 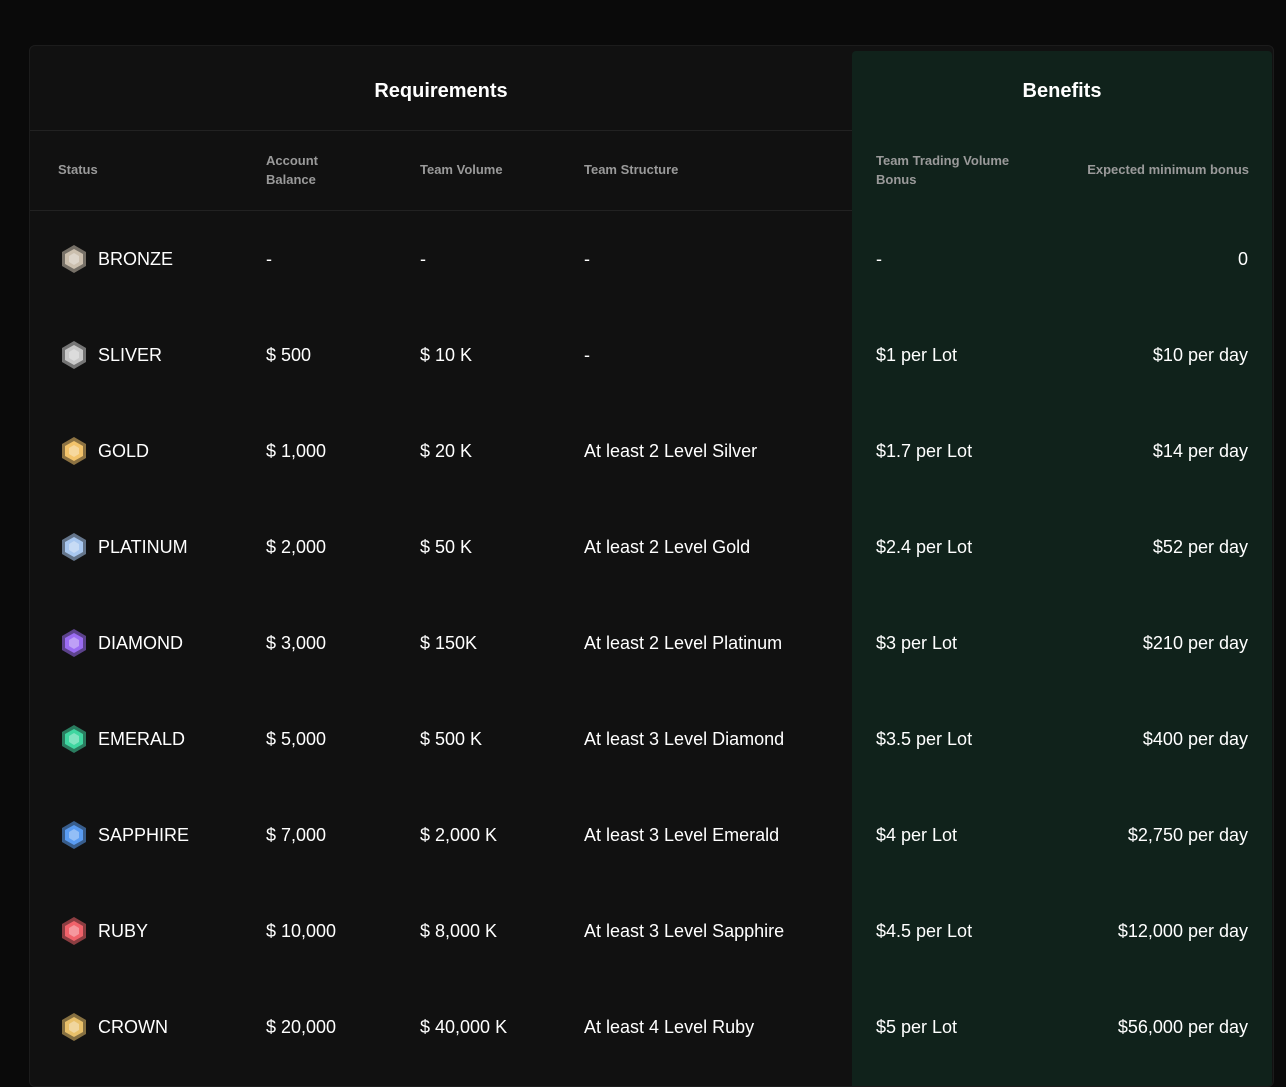 I want to click on status-cell: DIAMOND, so click(x=120, y=643).